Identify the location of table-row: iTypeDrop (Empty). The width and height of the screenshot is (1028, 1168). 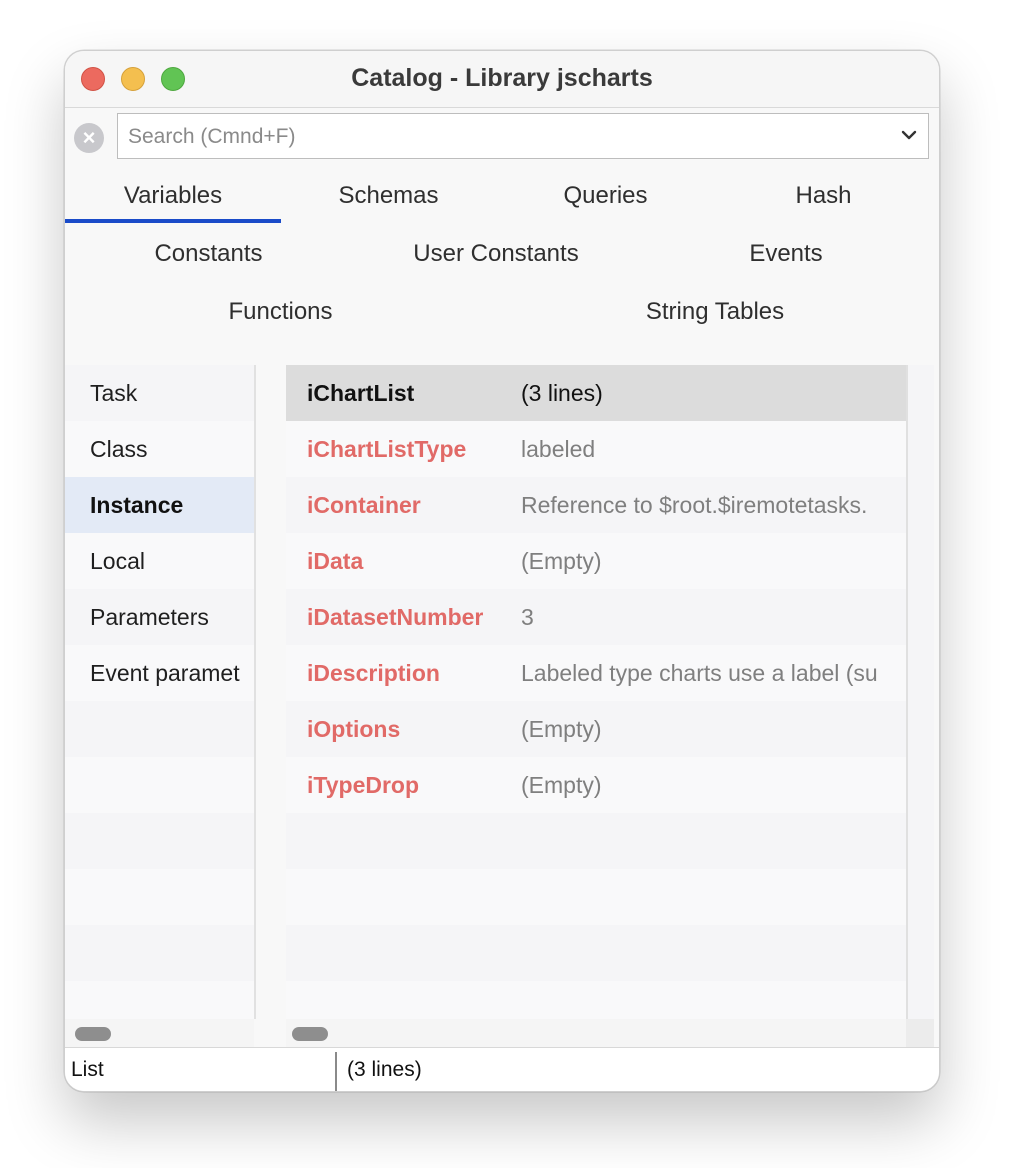
(596, 785).